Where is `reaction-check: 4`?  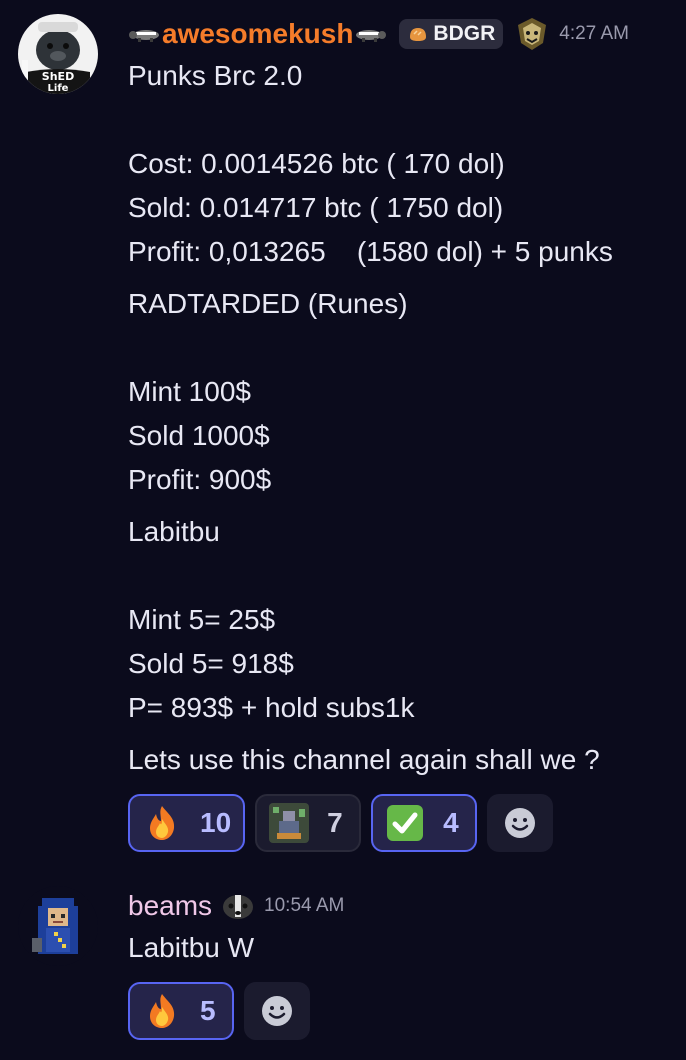 reaction-check: 4 is located at coordinates (424, 823).